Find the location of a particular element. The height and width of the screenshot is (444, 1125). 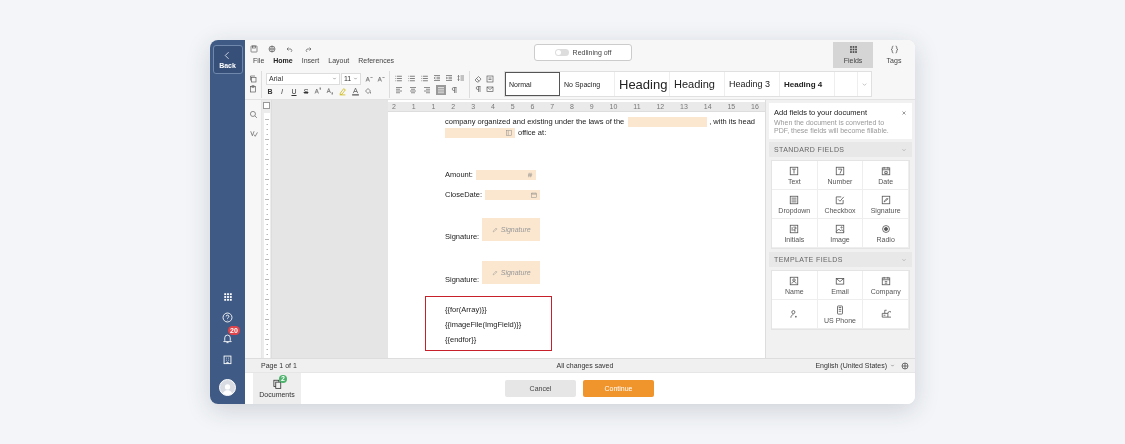

font-color-icon is located at coordinates (355, 91).